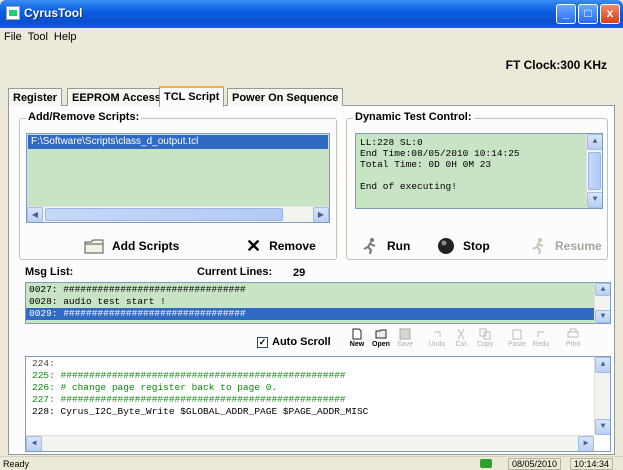 Image resolution: width=623 pixels, height=470 pixels. I want to click on dynamic-line: Total Time: 0D 0H 0M 23, so click(426, 164).